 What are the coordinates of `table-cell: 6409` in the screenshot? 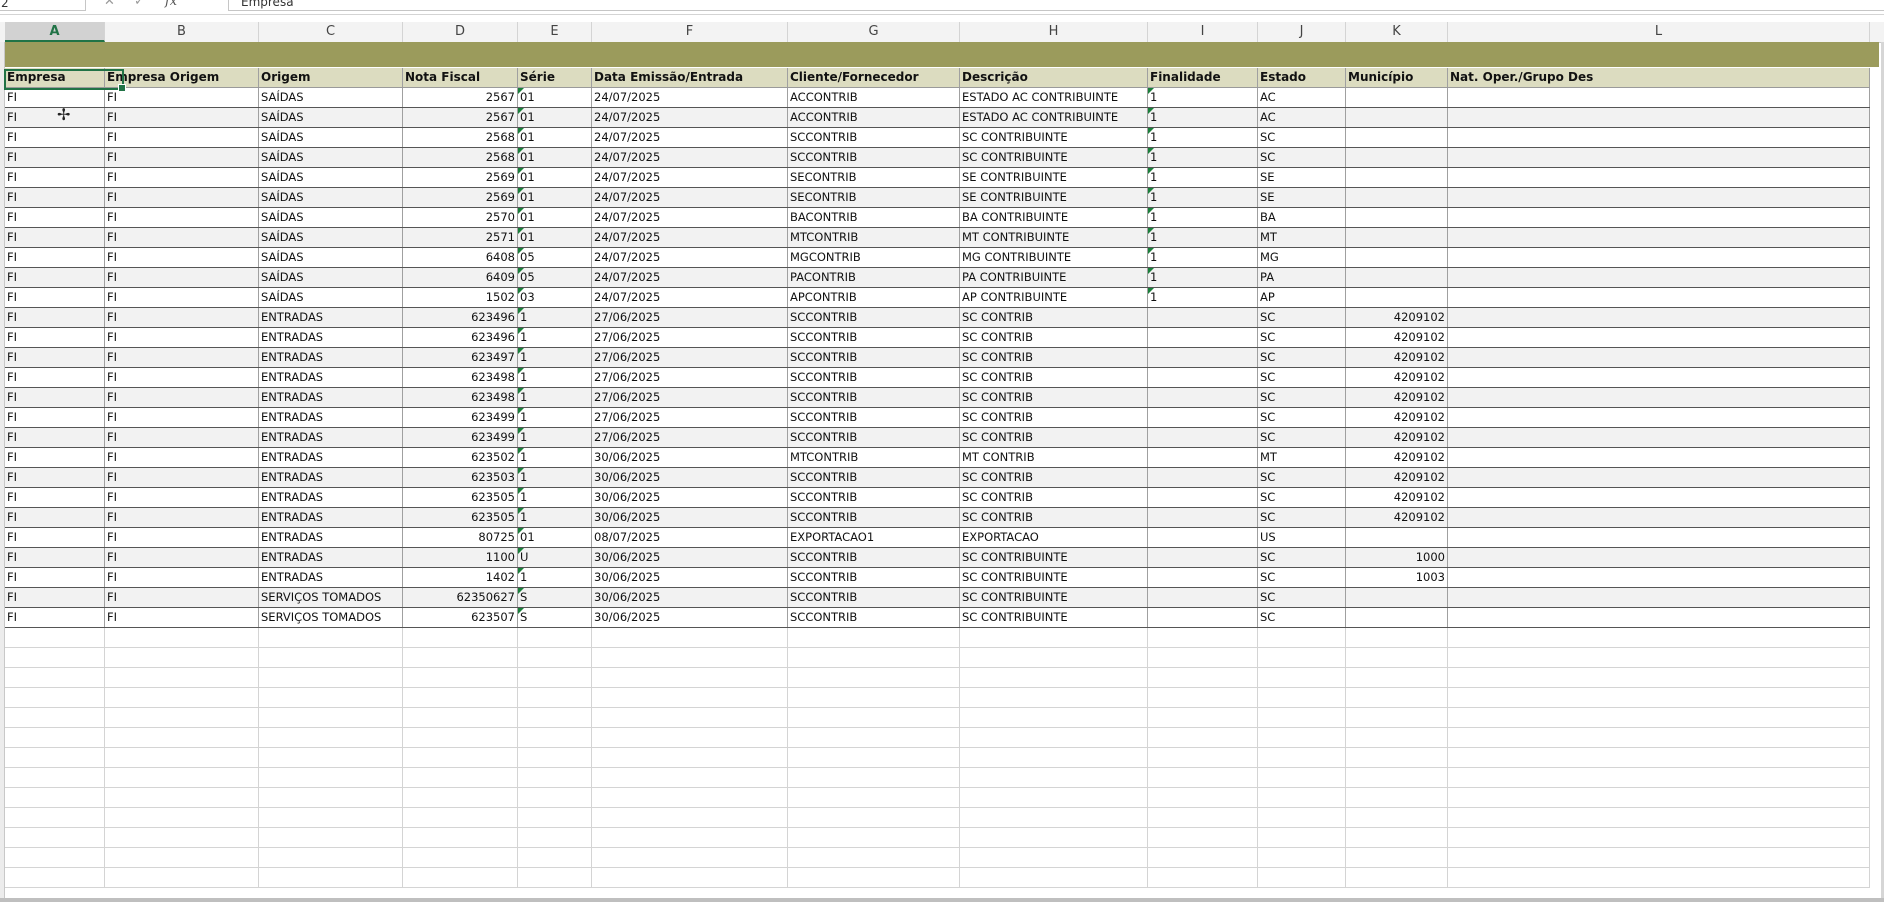 It's located at (460, 277).